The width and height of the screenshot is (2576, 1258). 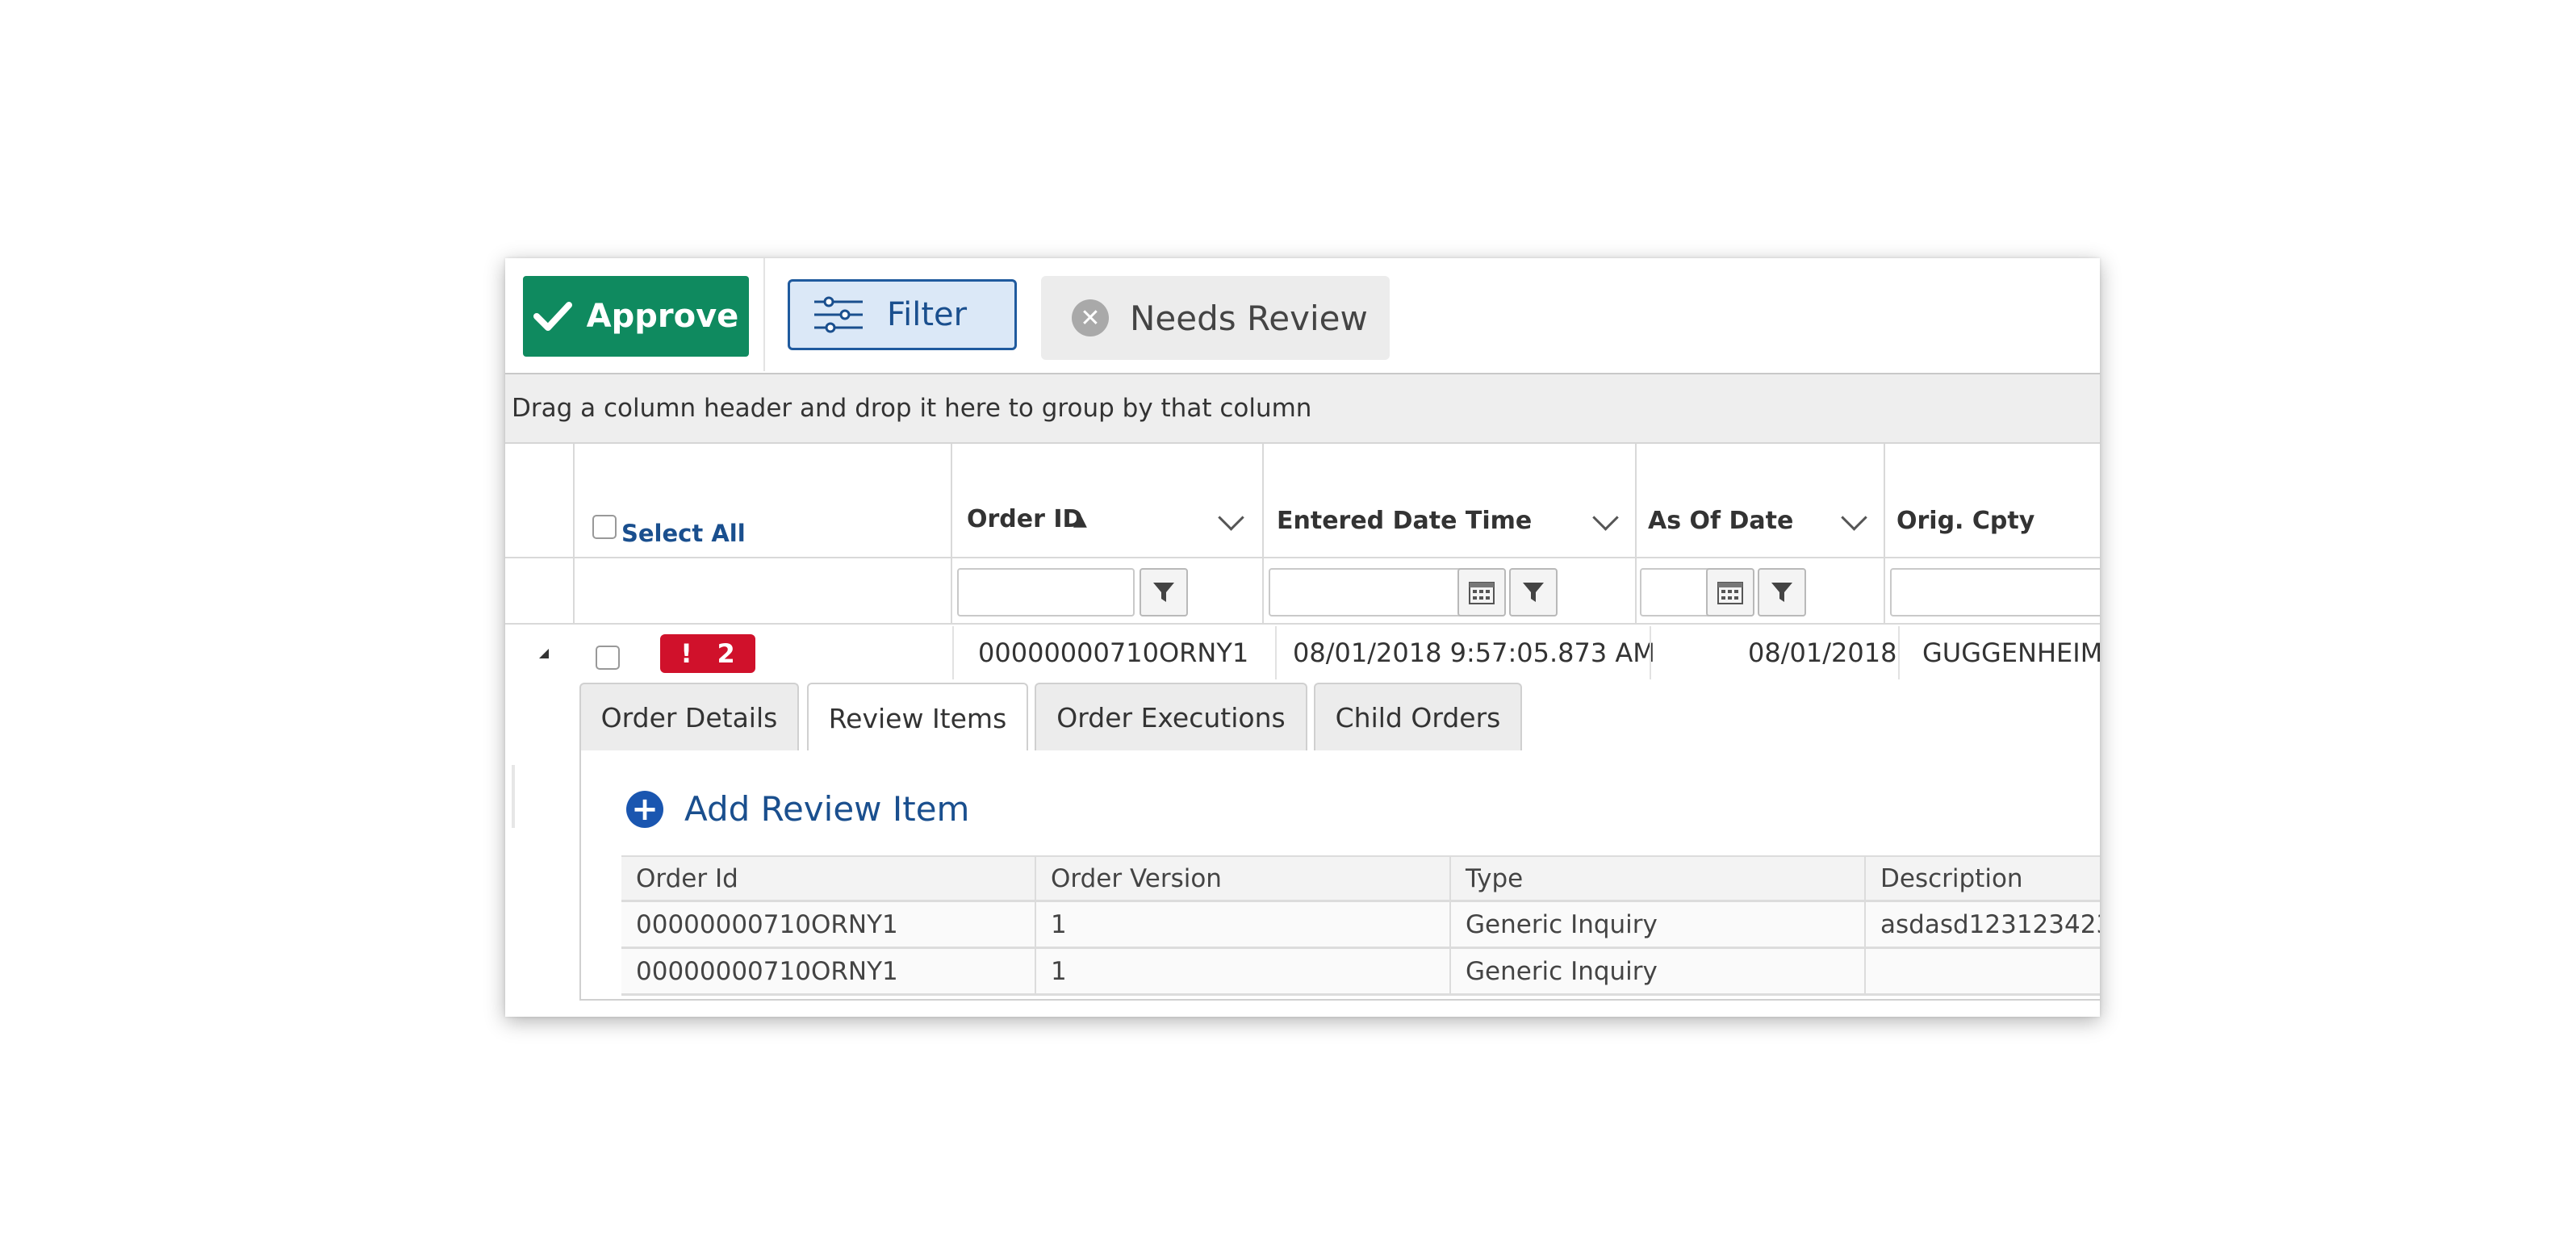 I want to click on detail-edge, so click(x=513, y=796).